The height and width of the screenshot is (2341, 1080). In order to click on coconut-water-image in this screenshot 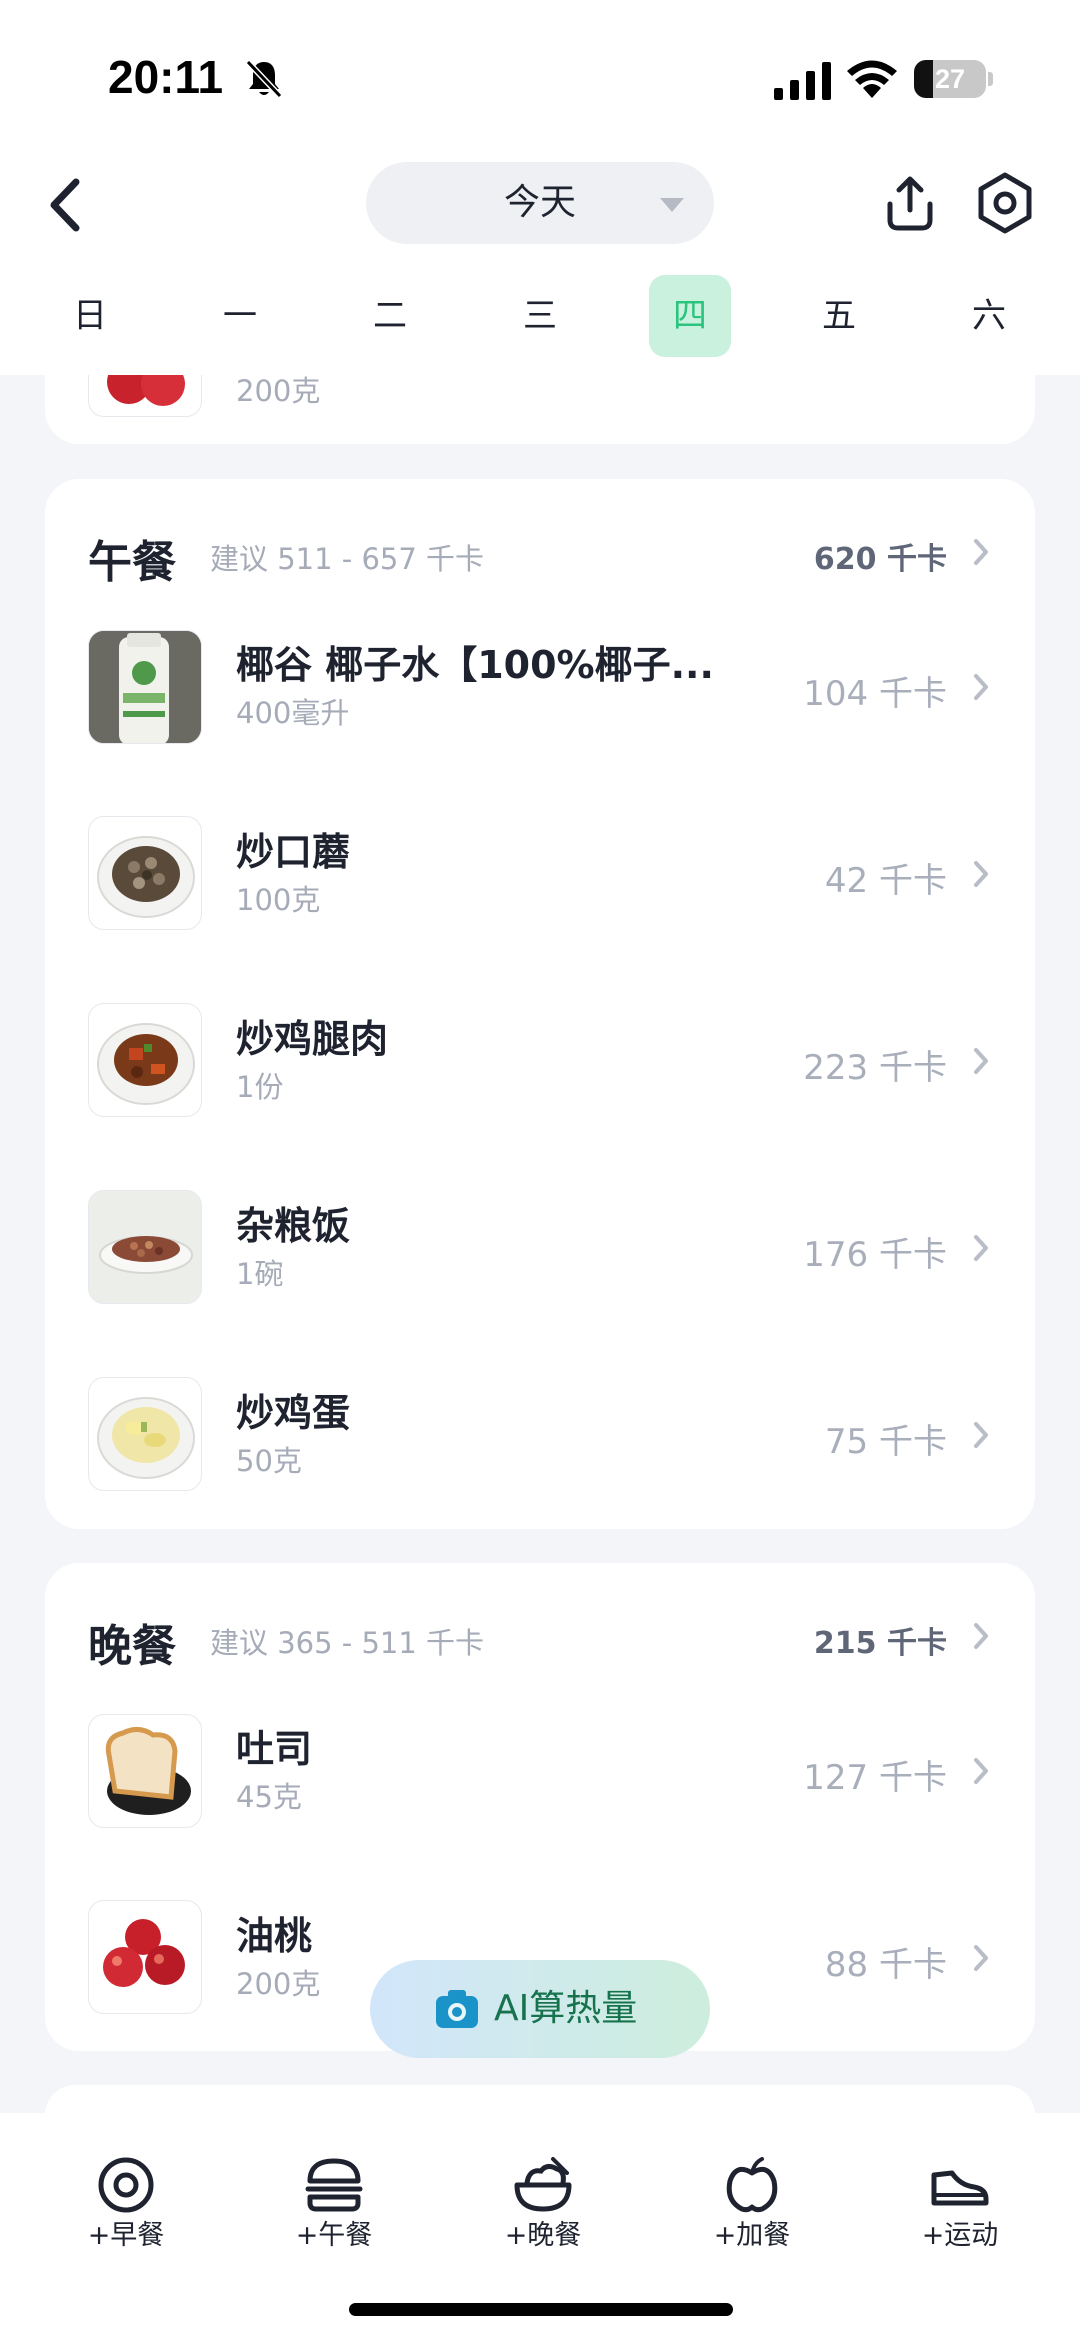, I will do `click(145, 687)`.